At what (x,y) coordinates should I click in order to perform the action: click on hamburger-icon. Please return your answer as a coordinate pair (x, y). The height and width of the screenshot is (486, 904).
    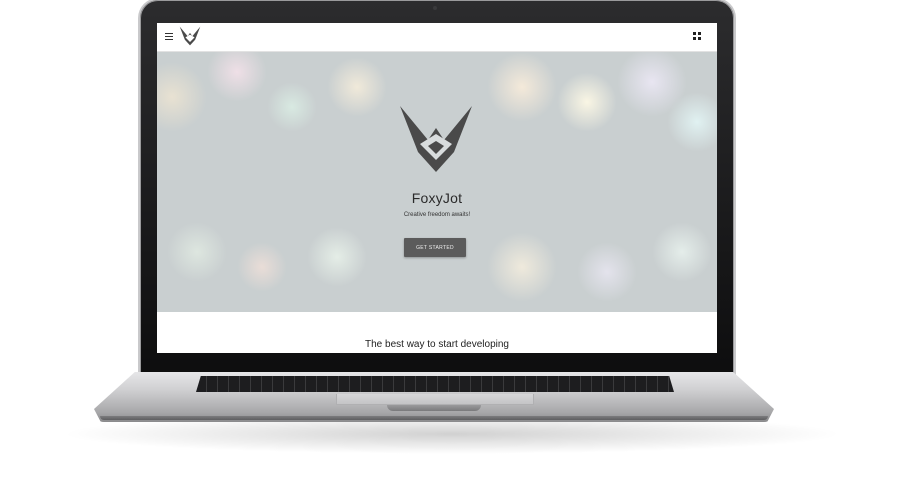
    Looking at the image, I should click on (169, 36).